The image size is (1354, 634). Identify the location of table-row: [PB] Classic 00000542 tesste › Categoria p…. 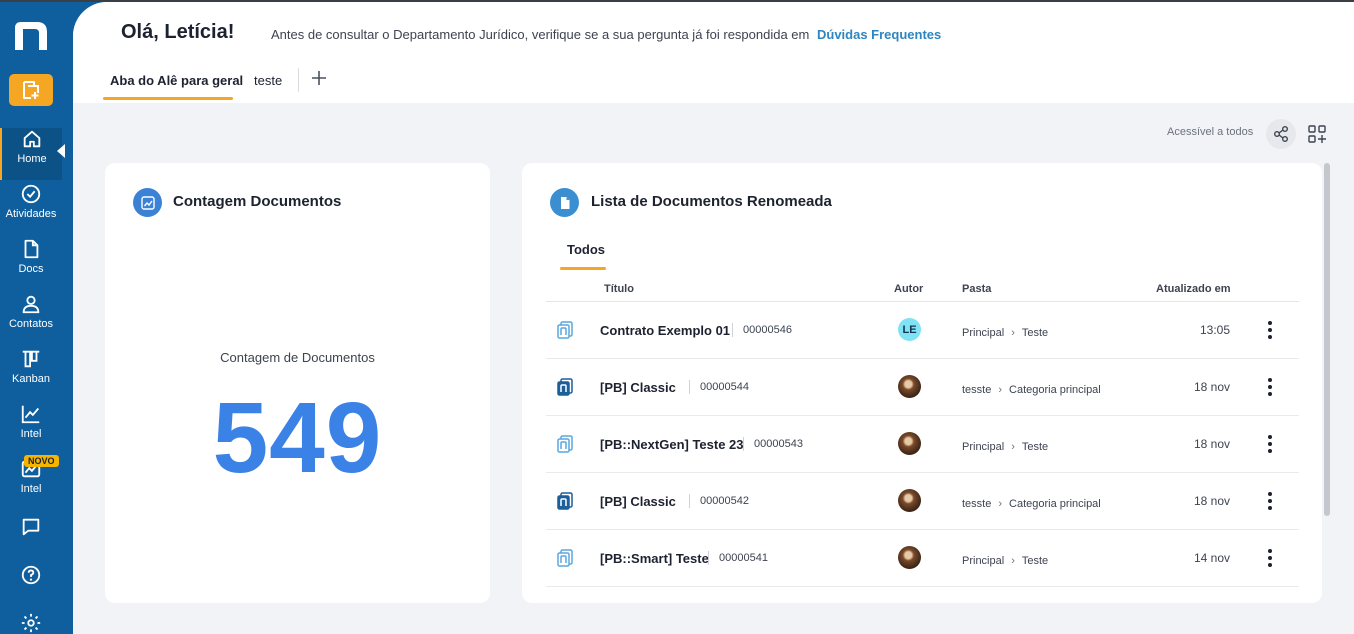
(922, 501).